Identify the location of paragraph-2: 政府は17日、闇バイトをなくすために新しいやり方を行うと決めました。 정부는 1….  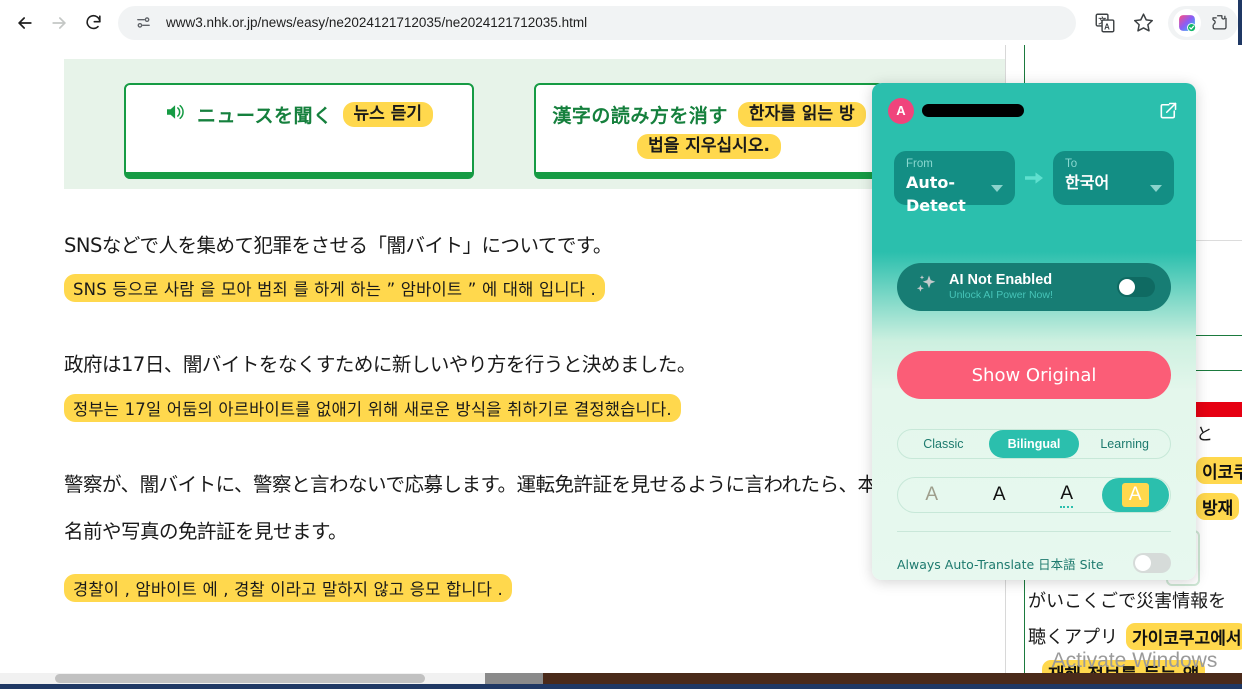
(529, 386).